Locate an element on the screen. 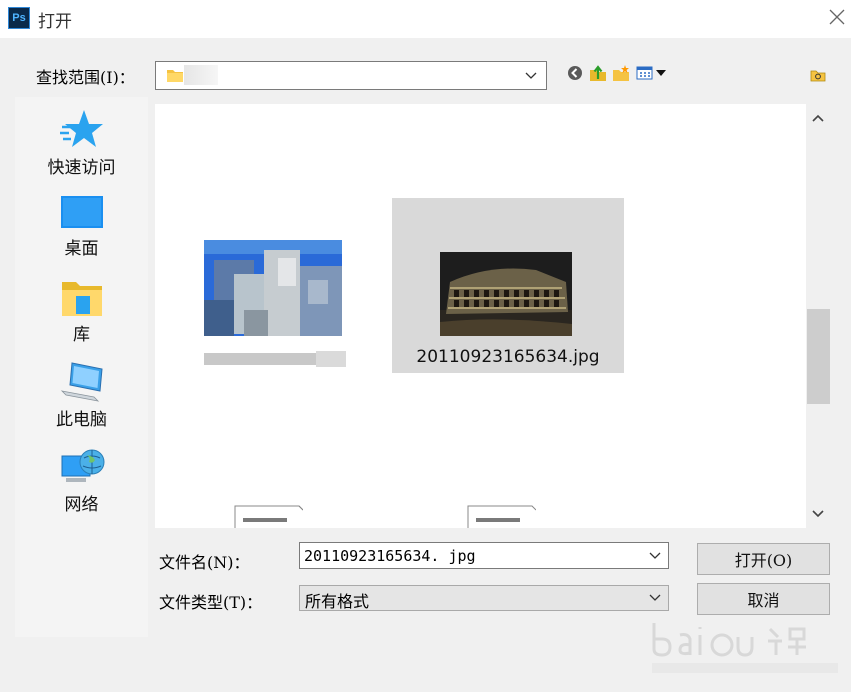  folder-icon is located at coordinates (175, 76).